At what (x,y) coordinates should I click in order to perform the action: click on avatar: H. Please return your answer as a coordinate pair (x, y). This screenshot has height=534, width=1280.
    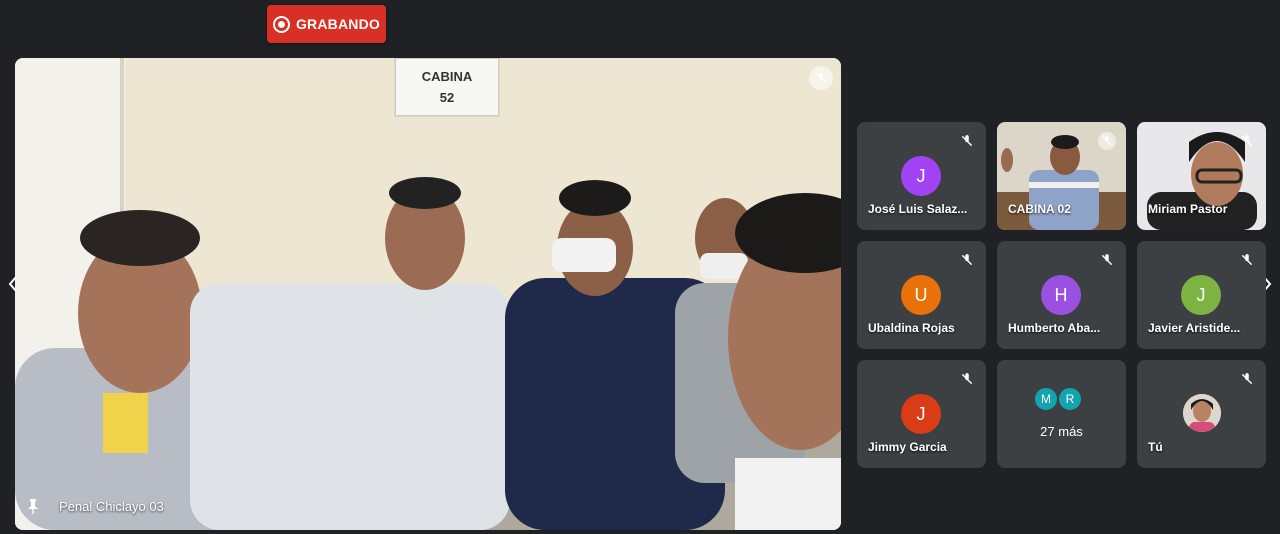
    Looking at the image, I should click on (1061, 295).